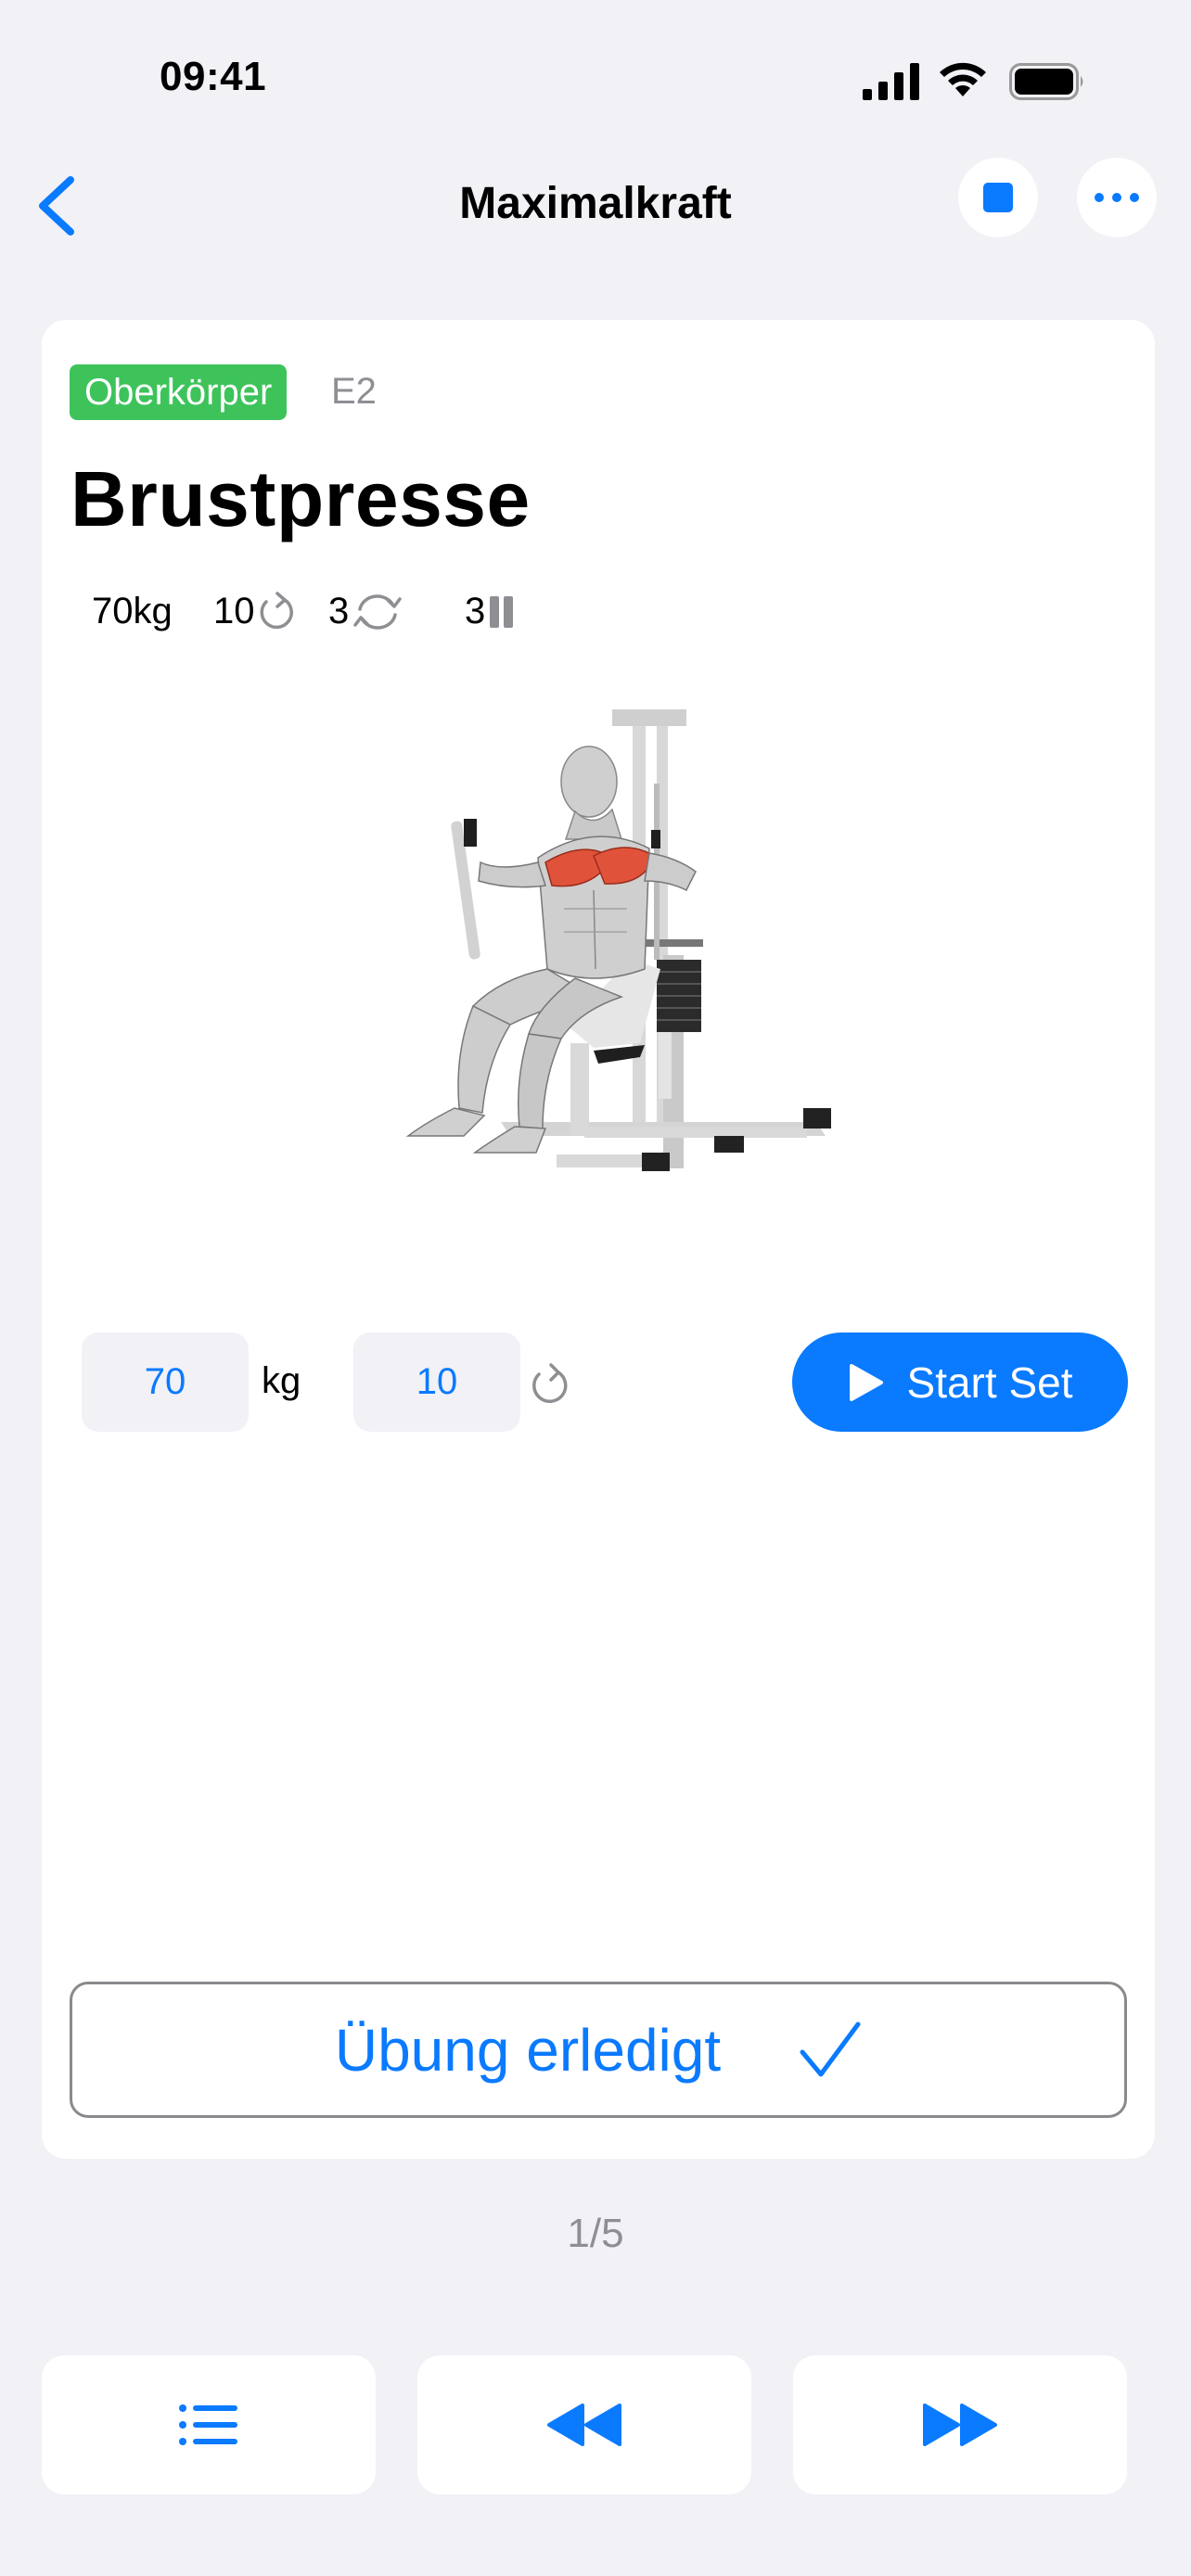 The height and width of the screenshot is (2576, 1191). Describe the element at coordinates (179, 392) in the screenshot. I see `body-region-tag: Oberkörper` at that location.